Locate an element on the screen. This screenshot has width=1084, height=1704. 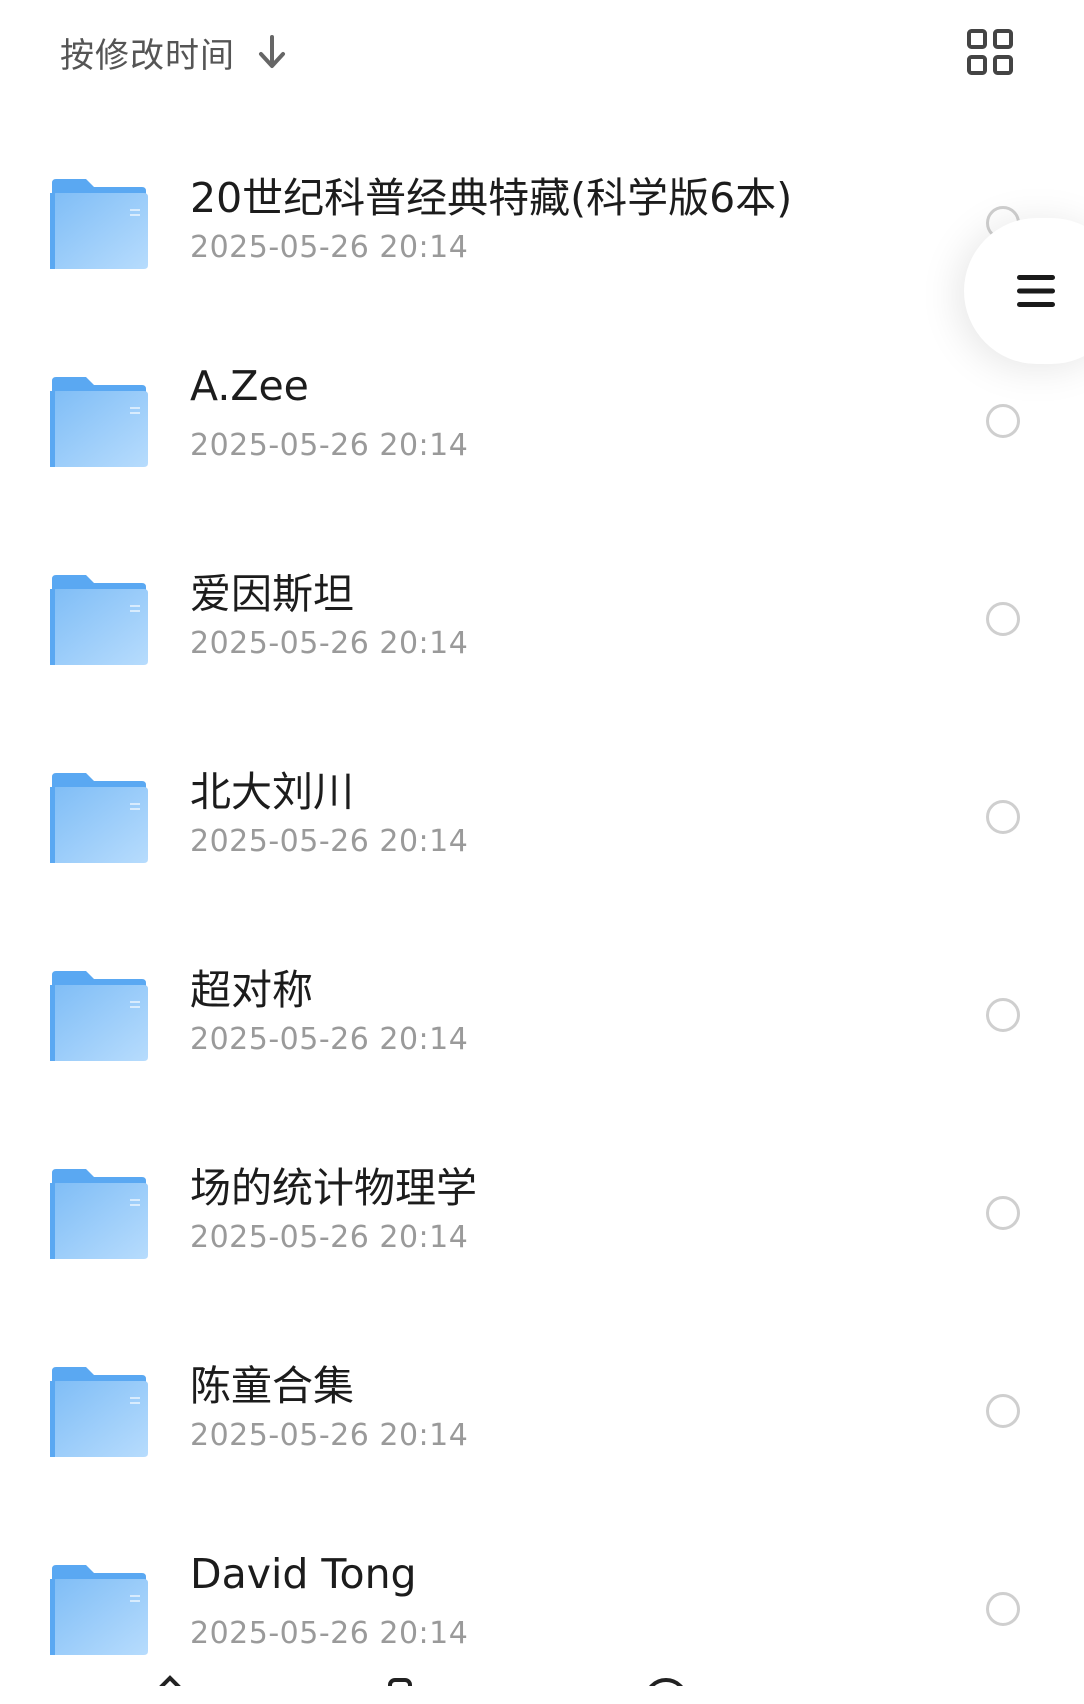
file-name: 陈童合集 is located at coordinates (272, 1386).